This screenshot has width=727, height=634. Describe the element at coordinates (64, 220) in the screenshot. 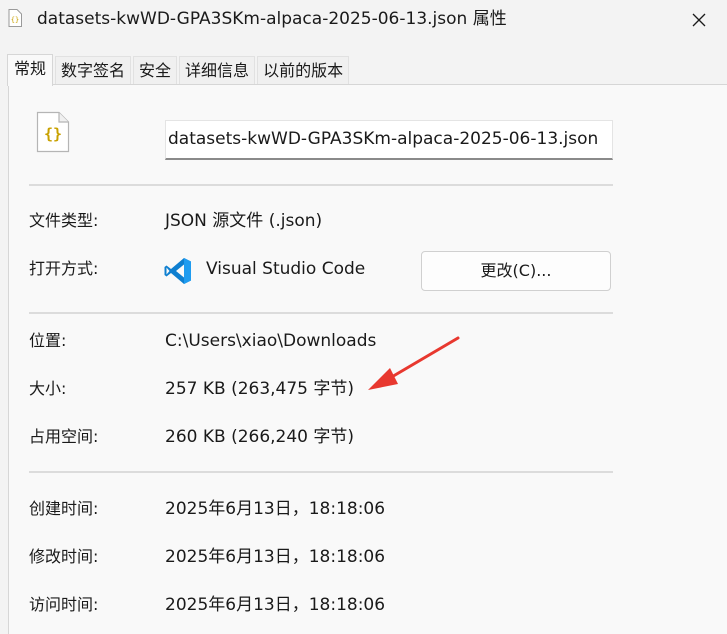

I see `file-type-label: 文件类型:` at that location.